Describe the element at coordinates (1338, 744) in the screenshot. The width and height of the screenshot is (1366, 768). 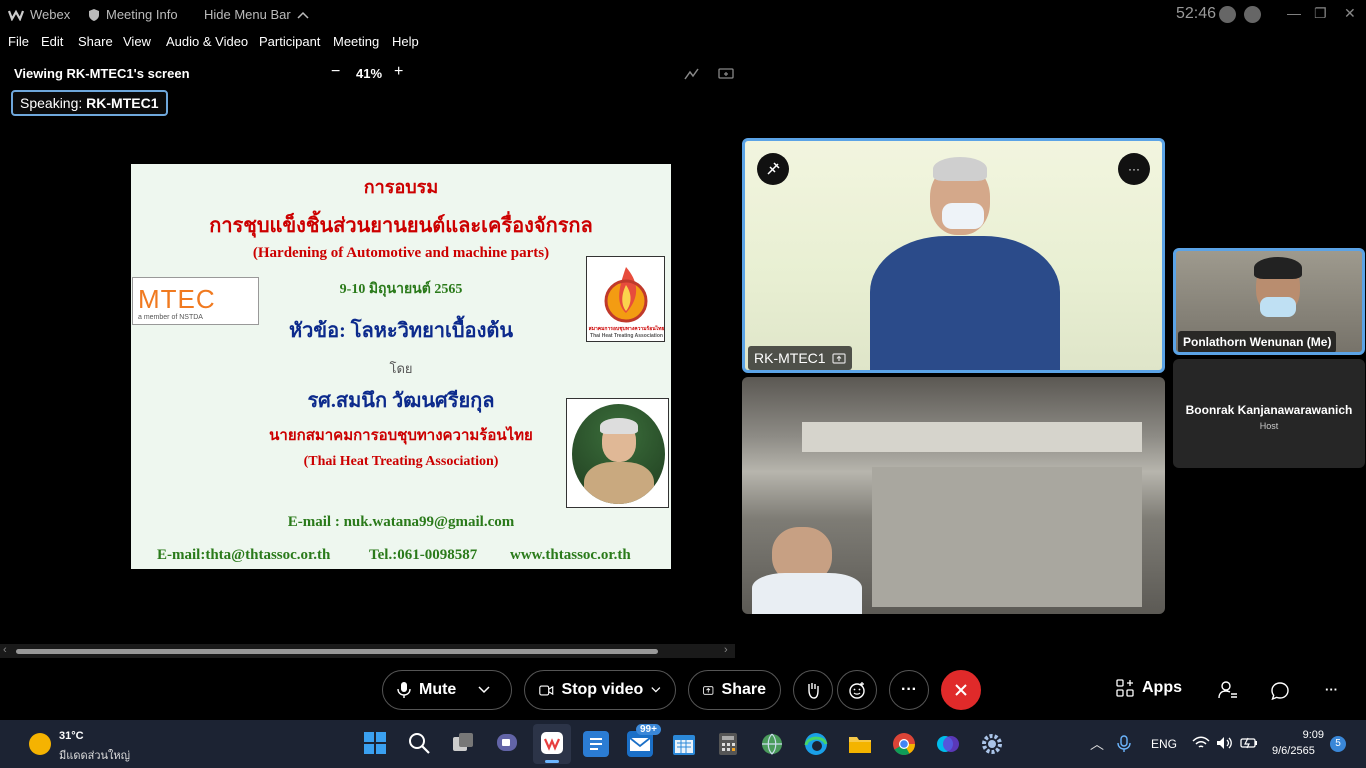
I see `notification-badge: 5` at that location.